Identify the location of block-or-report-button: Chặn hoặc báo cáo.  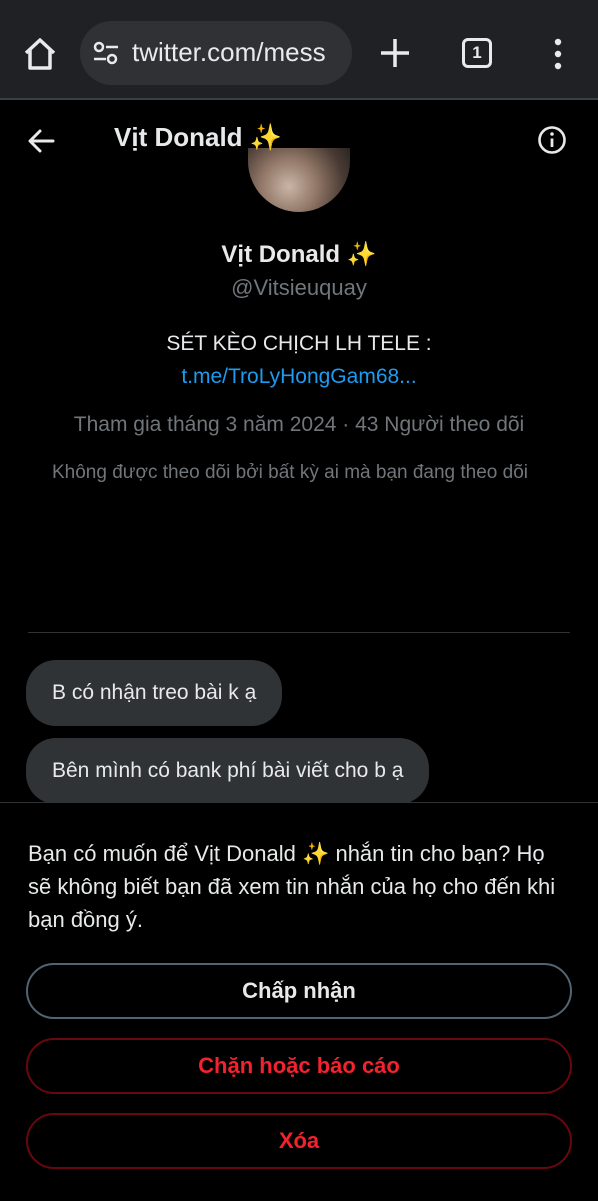
(299, 1066).